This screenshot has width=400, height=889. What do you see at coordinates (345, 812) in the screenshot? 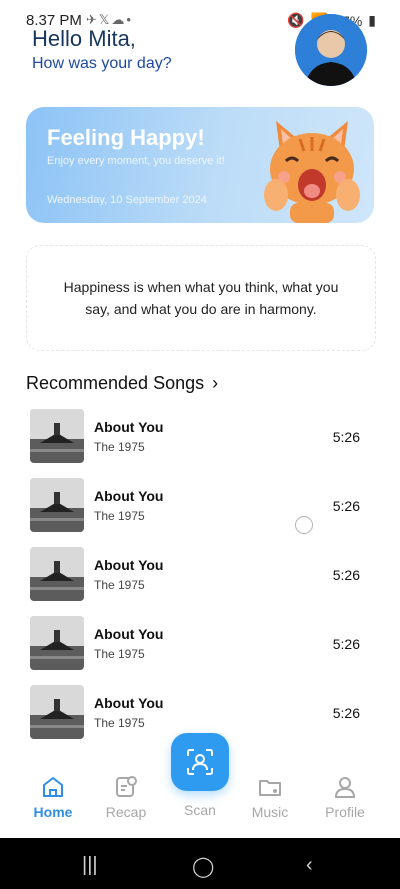
I see `nav-profile-label: Profile` at bounding box center [345, 812].